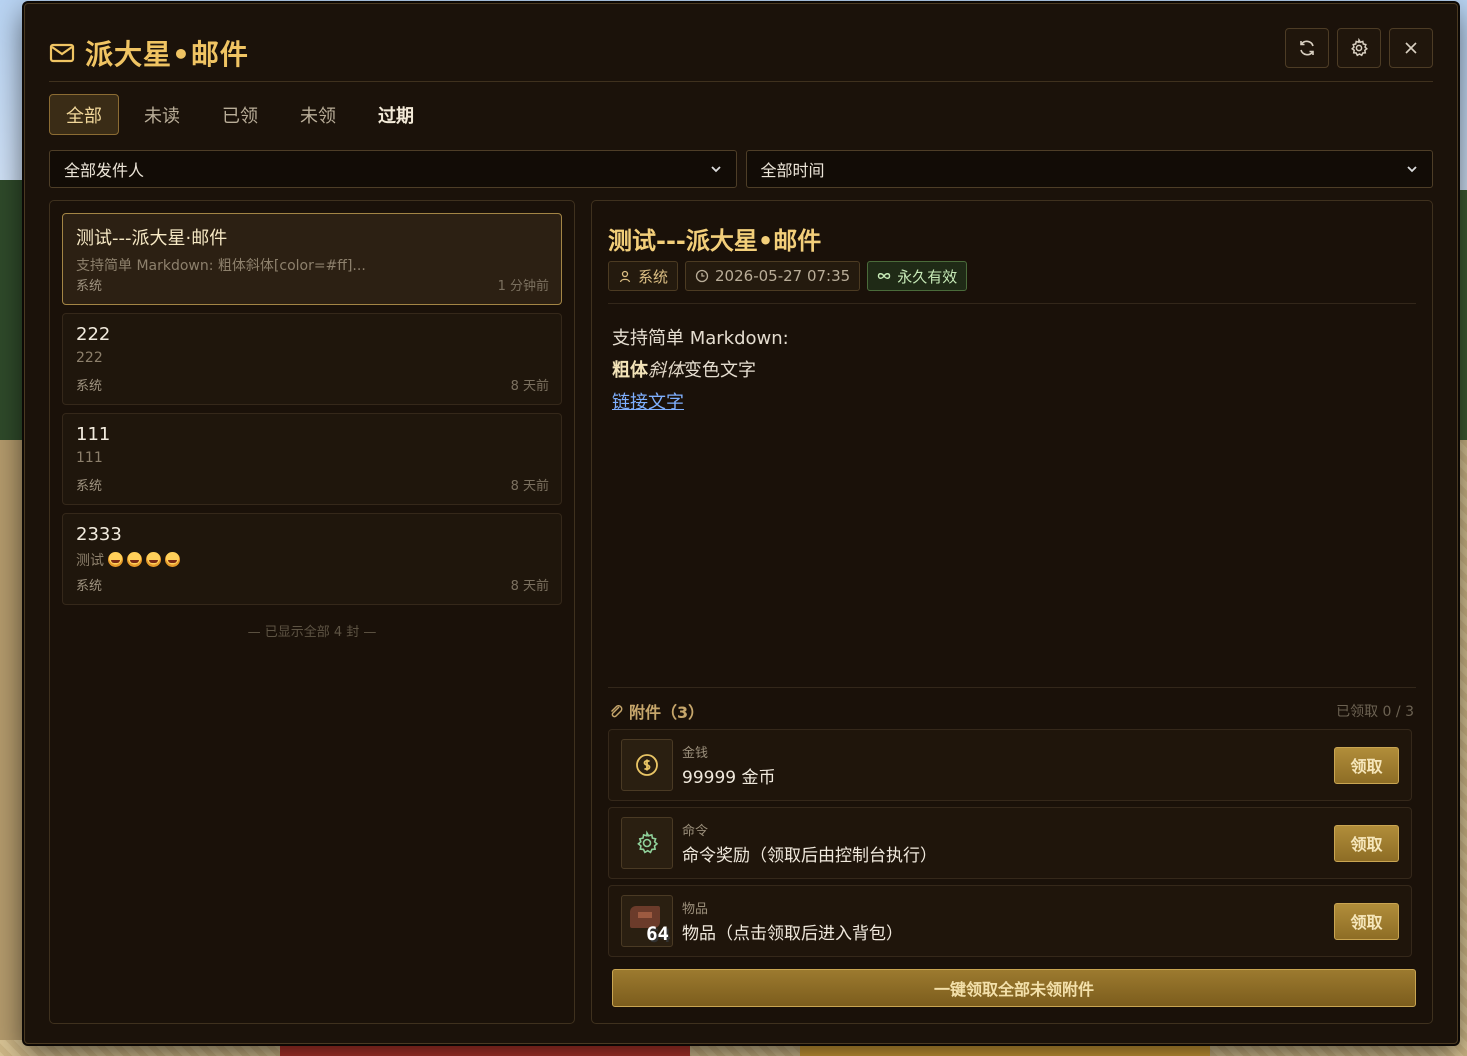 The width and height of the screenshot is (1467, 1056). I want to click on body-line: 支持简单 Markdown:, so click(700, 338).